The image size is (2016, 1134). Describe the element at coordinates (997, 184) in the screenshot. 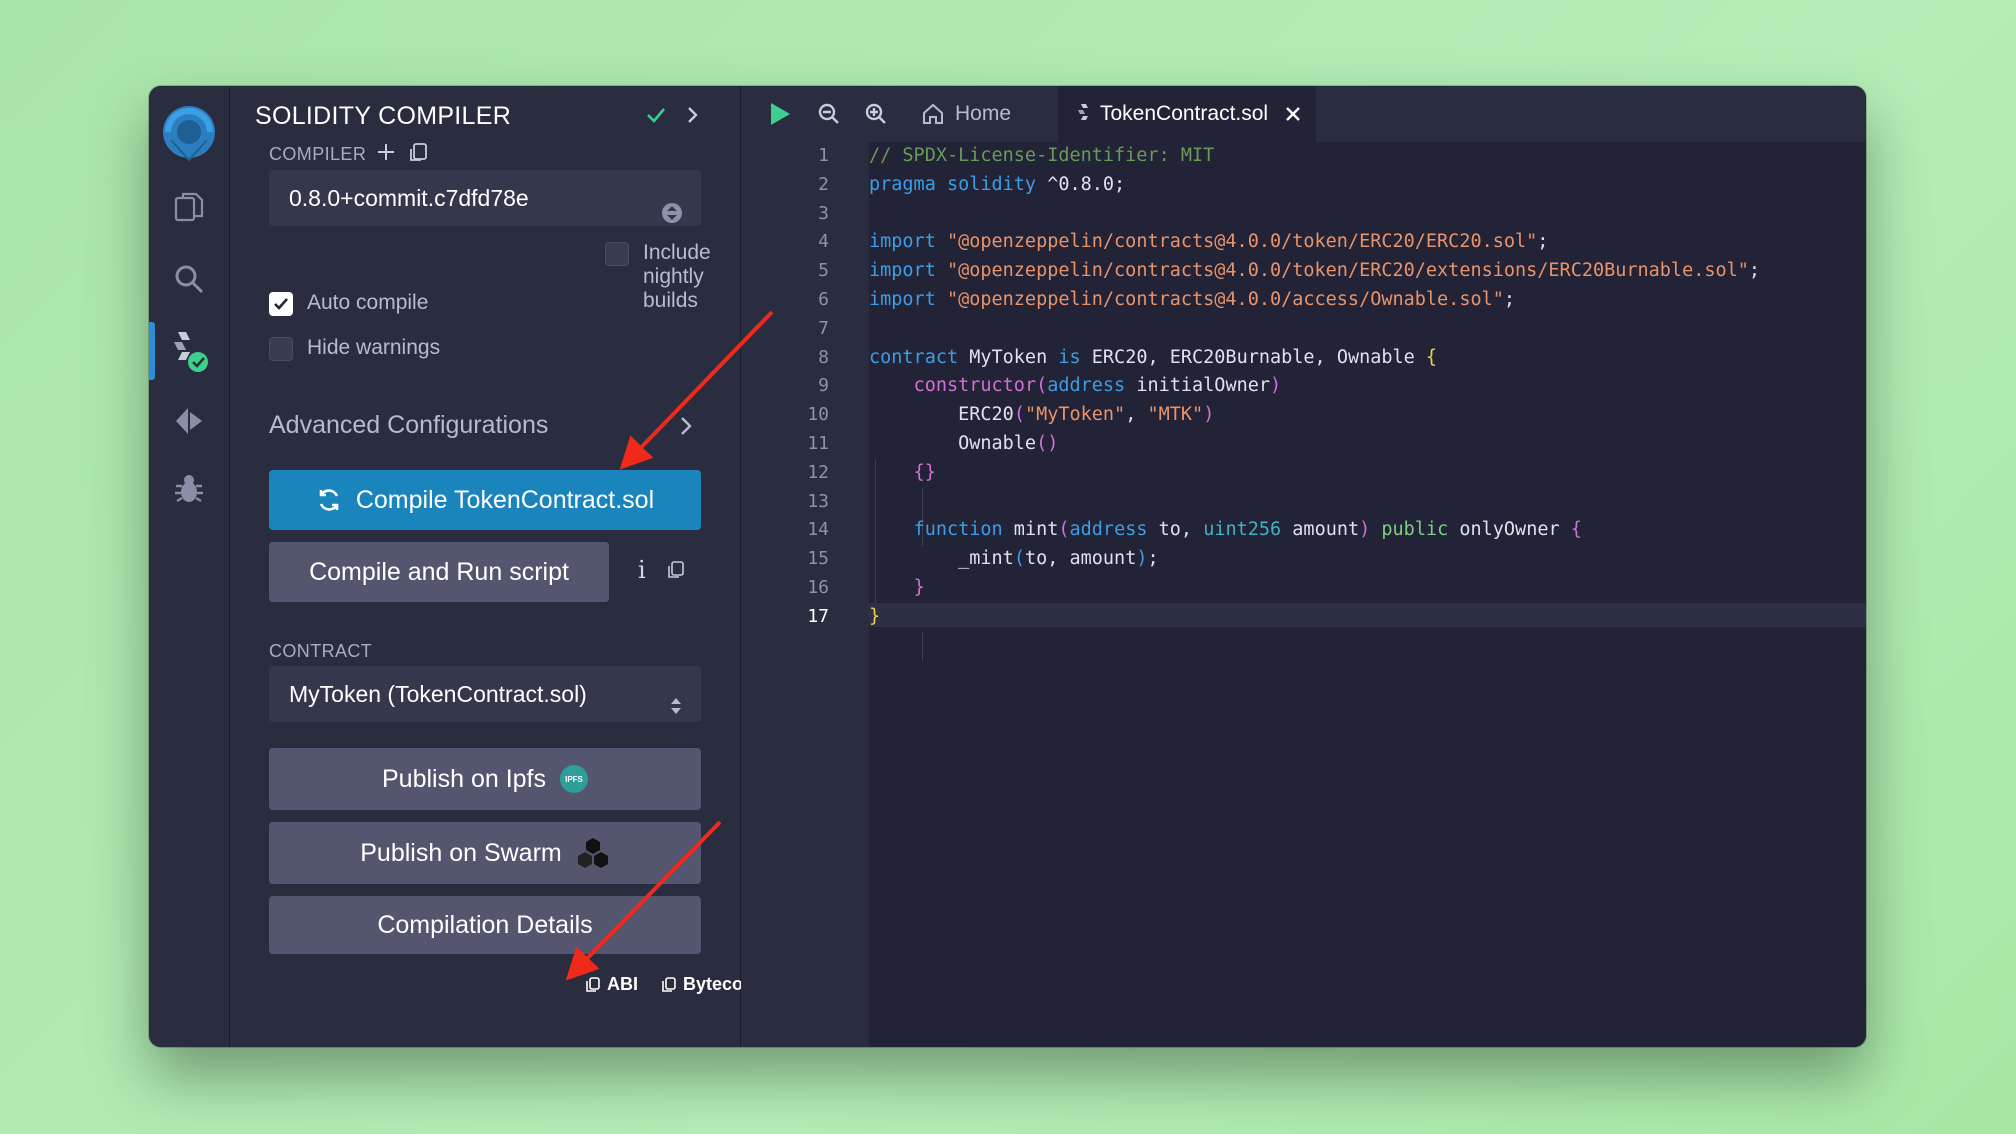

I see `code-line: pragma solidity ^0.8.0;` at that location.